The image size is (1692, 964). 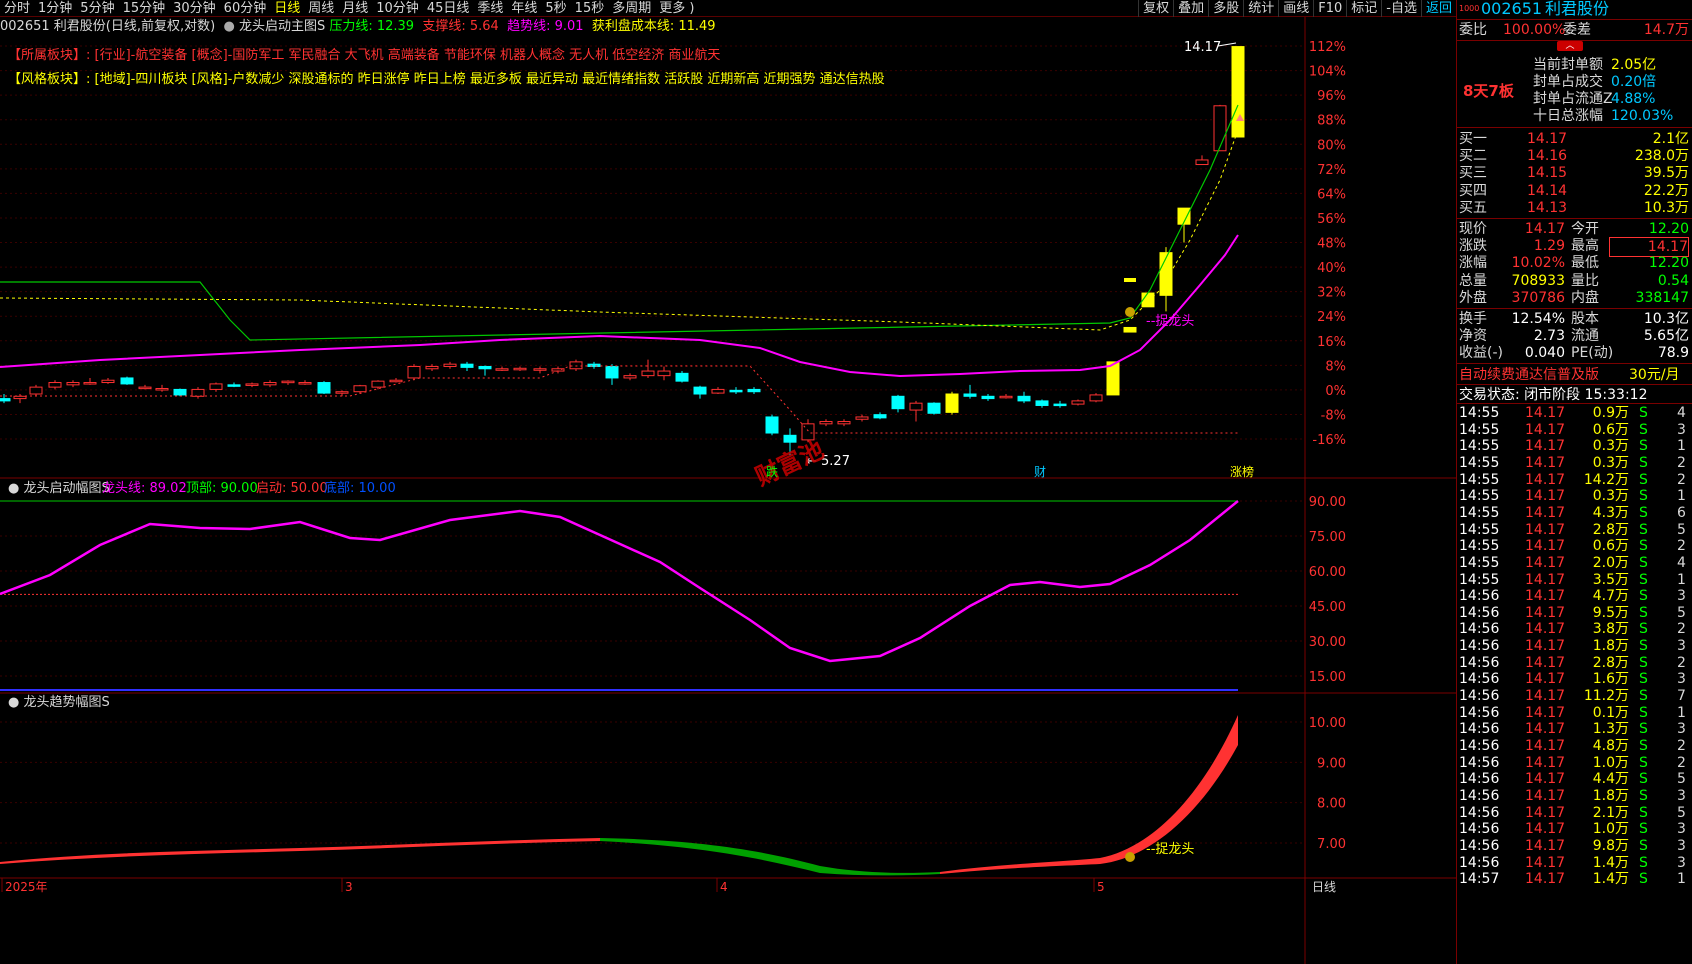 I want to click on tick-row-16-cell: 1.6万, so click(x=1610, y=679).